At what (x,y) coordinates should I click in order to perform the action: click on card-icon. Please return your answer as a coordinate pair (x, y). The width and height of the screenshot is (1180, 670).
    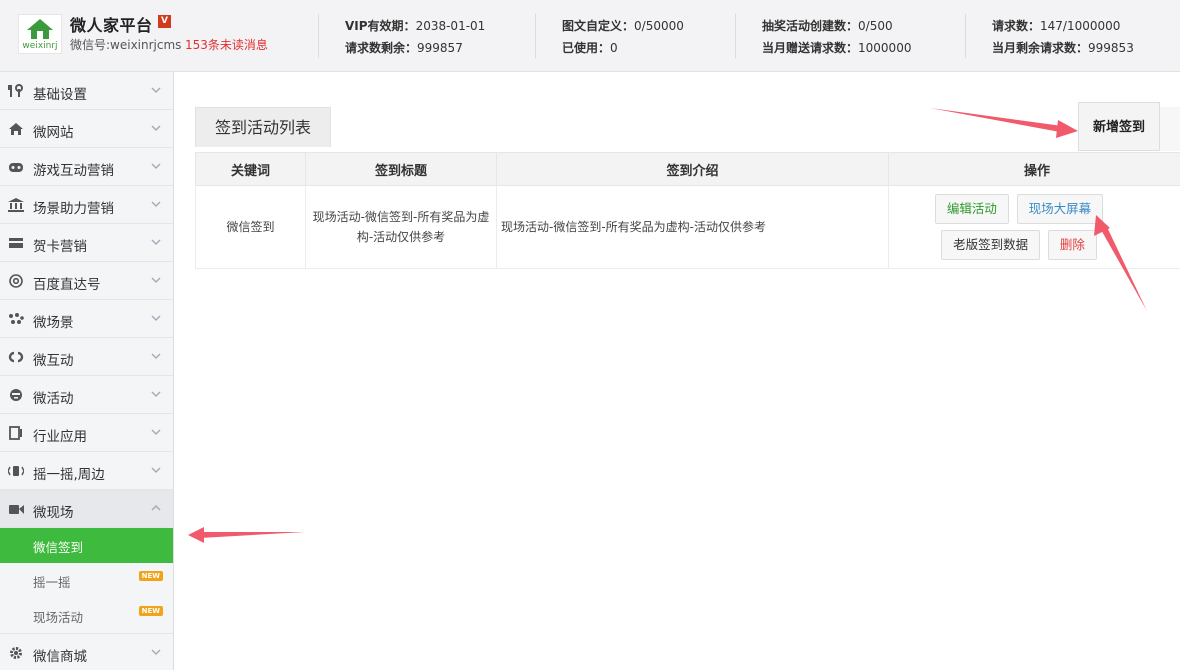
    Looking at the image, I should click on (16, 243).